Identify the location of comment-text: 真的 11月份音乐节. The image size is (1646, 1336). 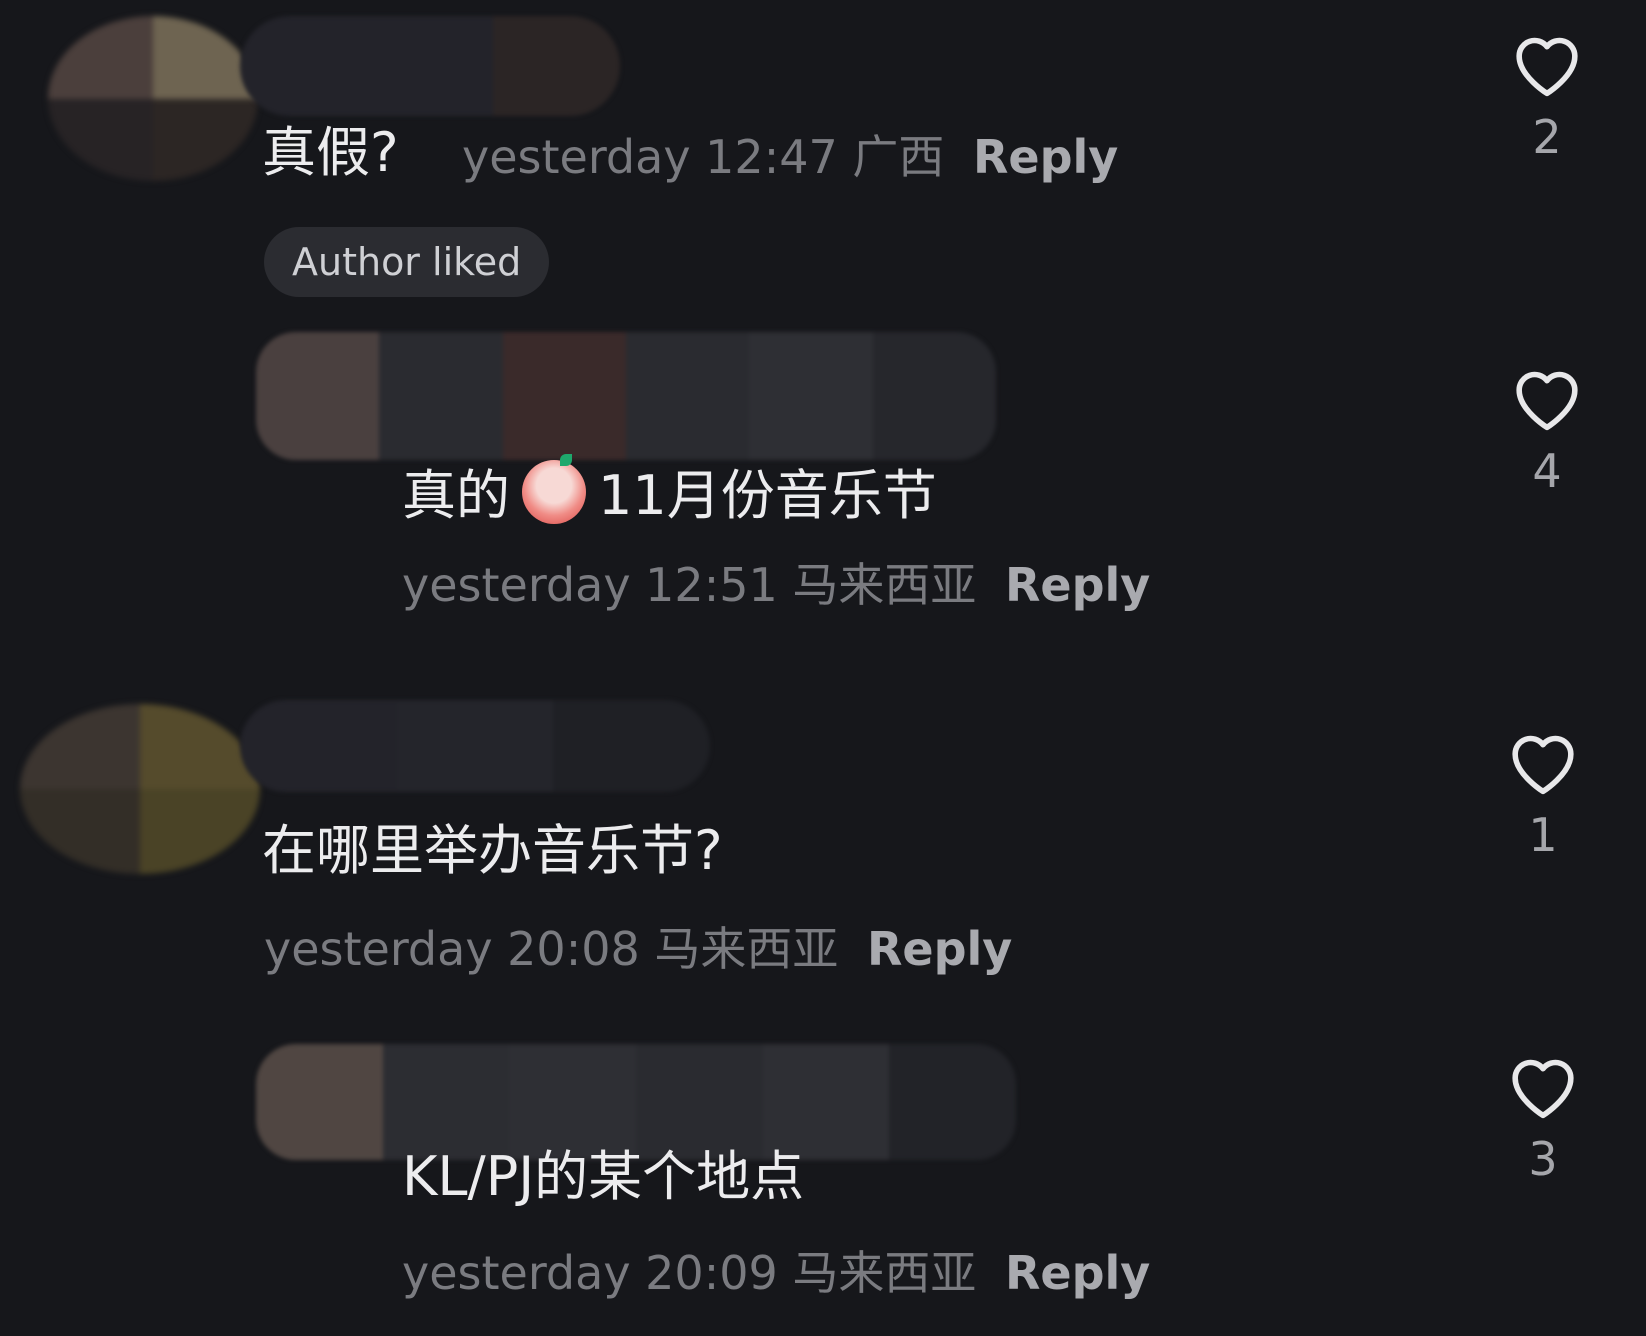
(669, 490).